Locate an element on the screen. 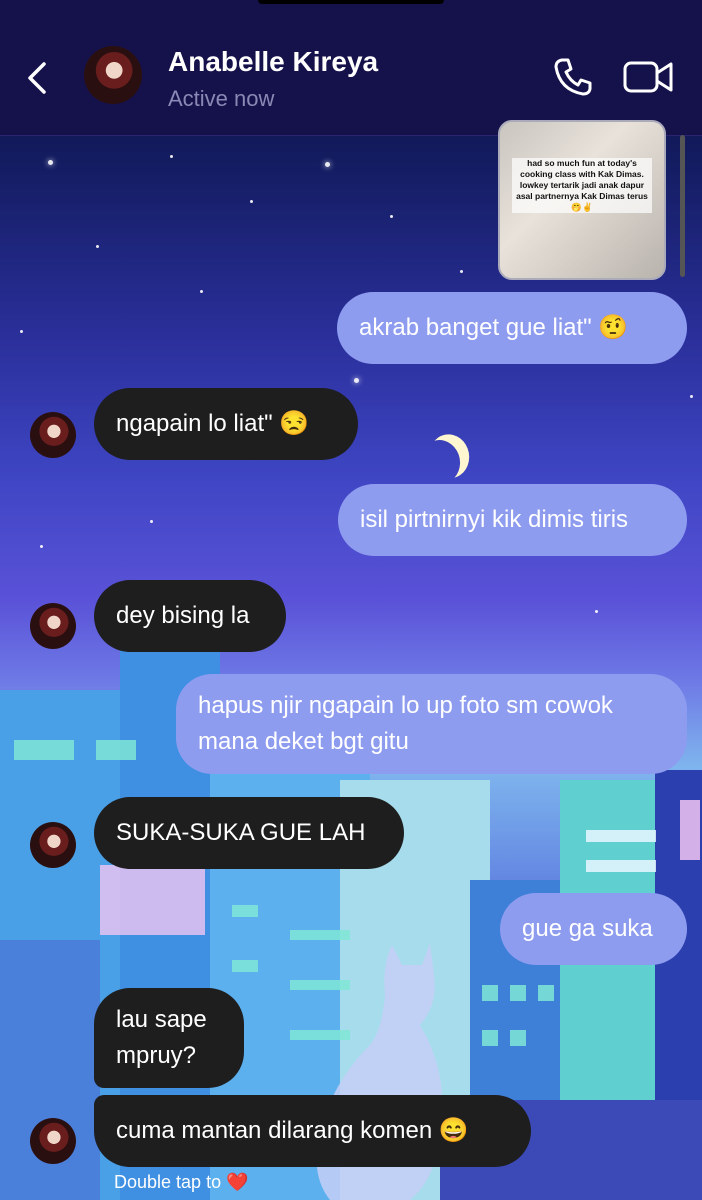  double-tap-text: Double tap to is located at coordinates (168, 1182).